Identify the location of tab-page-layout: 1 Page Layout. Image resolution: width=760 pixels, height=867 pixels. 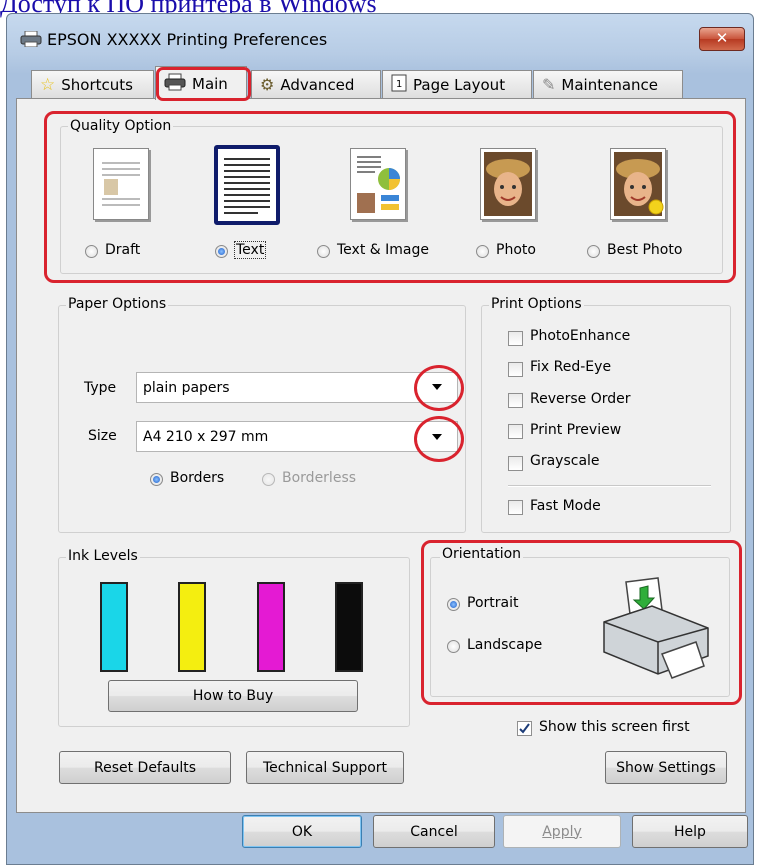
(457, 84).